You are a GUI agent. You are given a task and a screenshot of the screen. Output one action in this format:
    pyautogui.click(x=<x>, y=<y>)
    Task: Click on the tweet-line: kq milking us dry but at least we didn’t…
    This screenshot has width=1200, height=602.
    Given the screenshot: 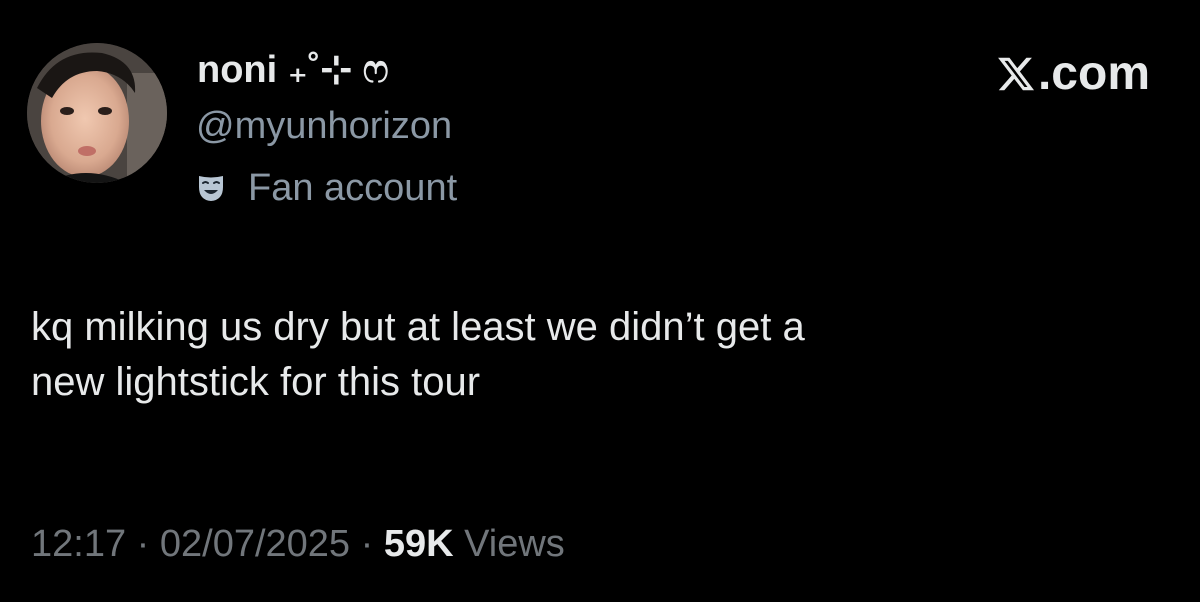 What is the action you would take?
    pyautogui.click(x=418, y=327)
    